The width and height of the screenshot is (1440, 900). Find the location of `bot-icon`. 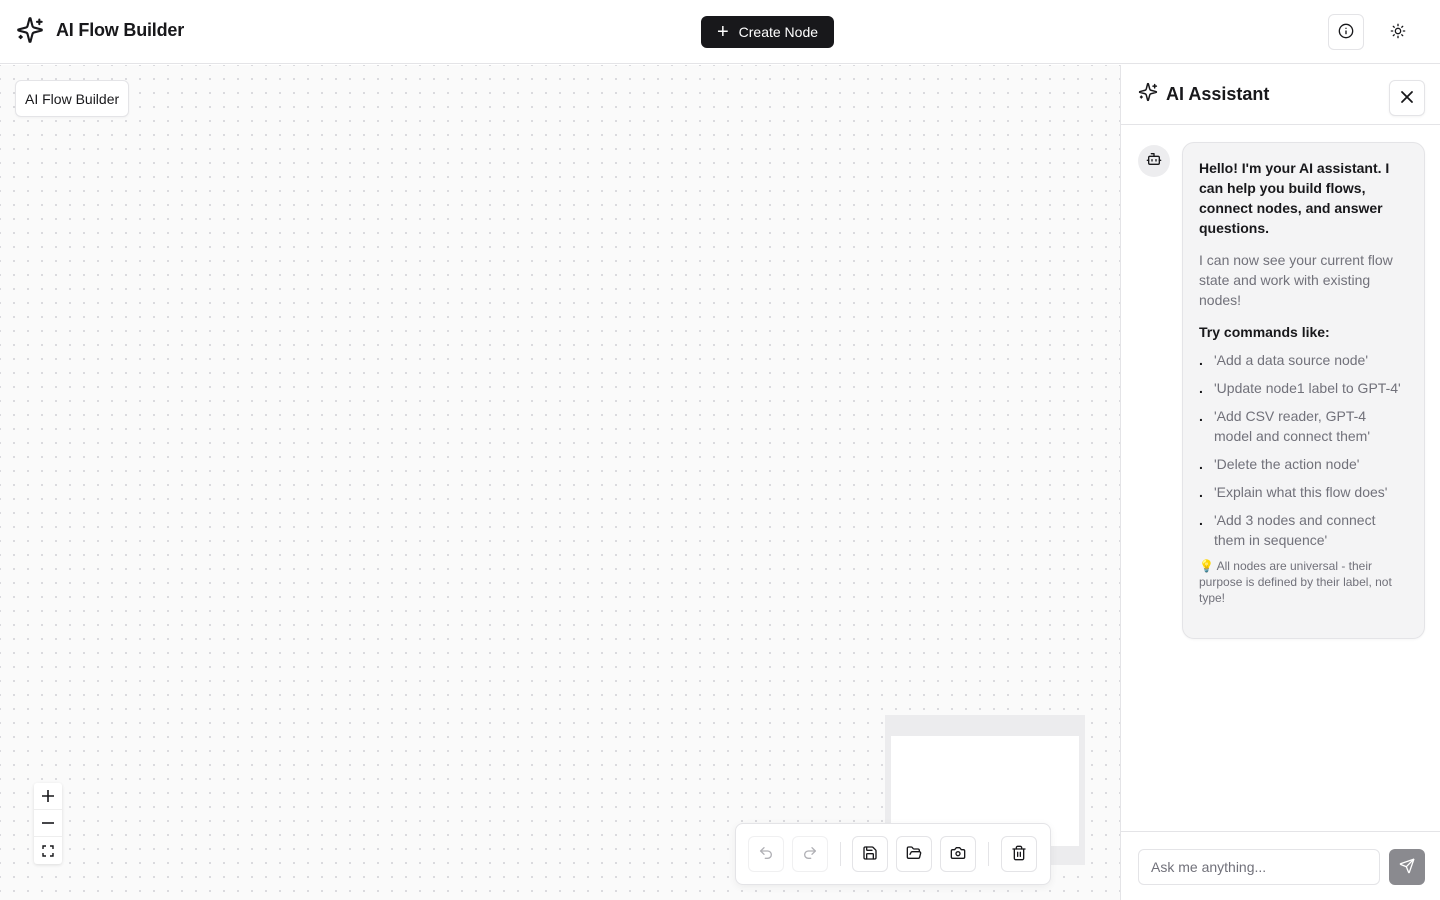

bot-icon is located at coordinates (1154, 161).